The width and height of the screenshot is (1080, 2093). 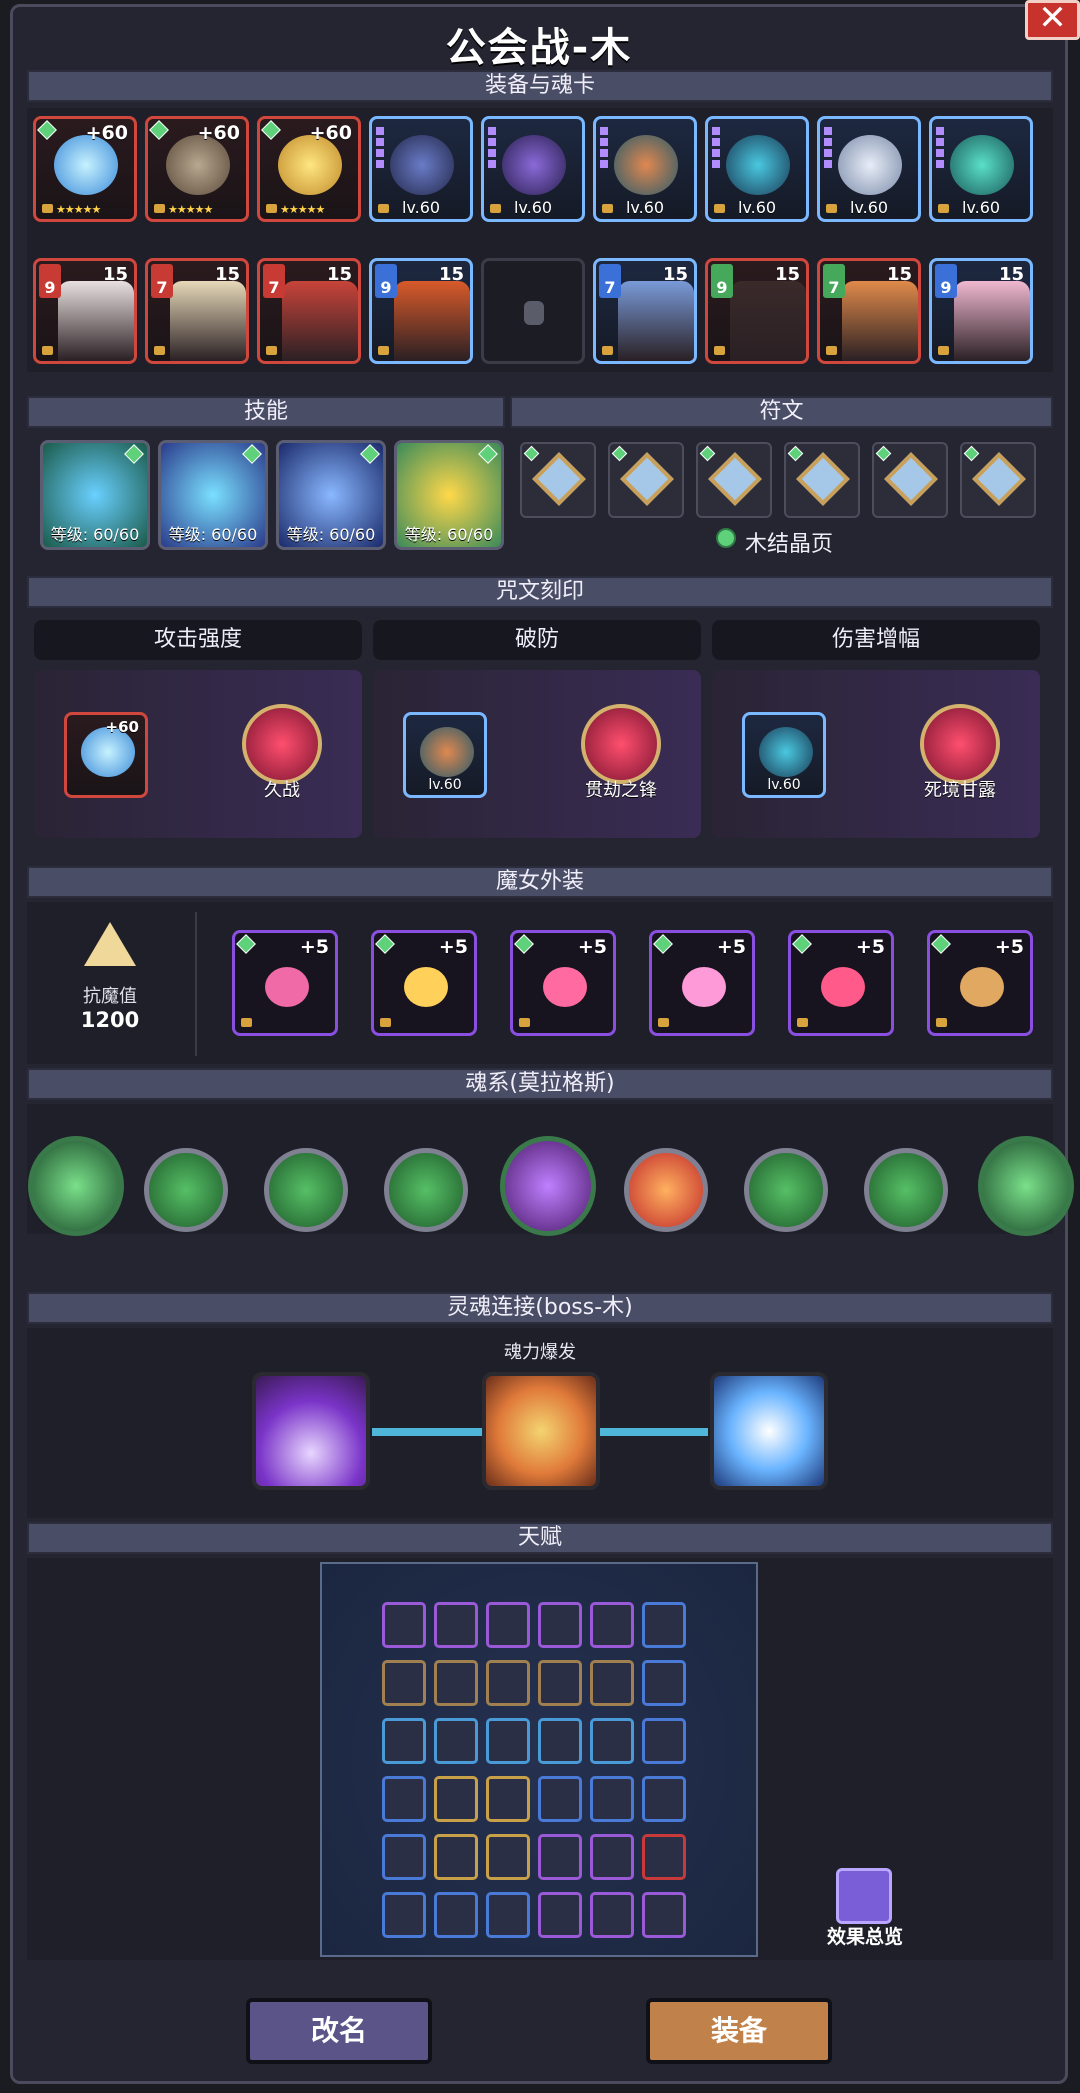 I want to click on soul-link-node-left, so click(x=311, y=1431).